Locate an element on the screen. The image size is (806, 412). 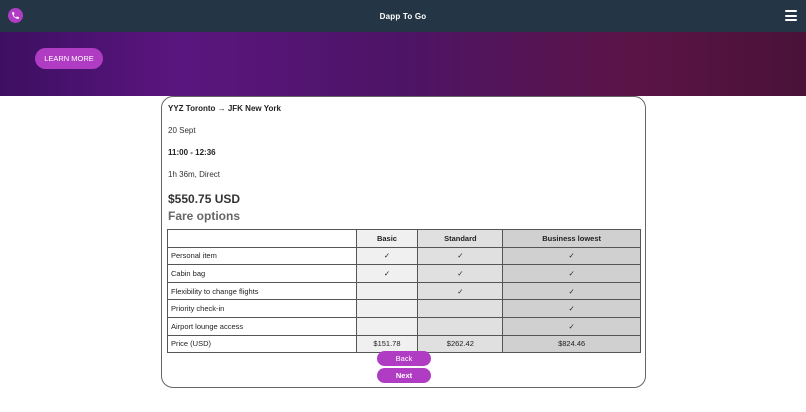
feature-cell: Personal item is located at coordinates (262, 256).